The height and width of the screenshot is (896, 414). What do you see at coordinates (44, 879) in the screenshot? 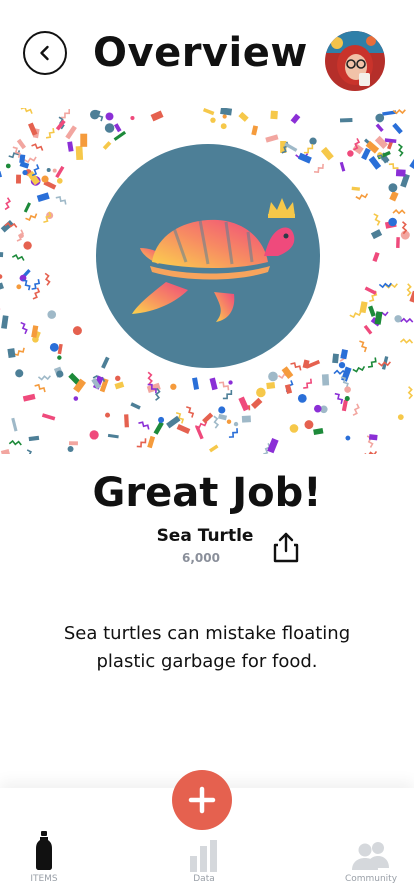
I see `tab-items-label: ITEMS` at bounding box center [44, 879].